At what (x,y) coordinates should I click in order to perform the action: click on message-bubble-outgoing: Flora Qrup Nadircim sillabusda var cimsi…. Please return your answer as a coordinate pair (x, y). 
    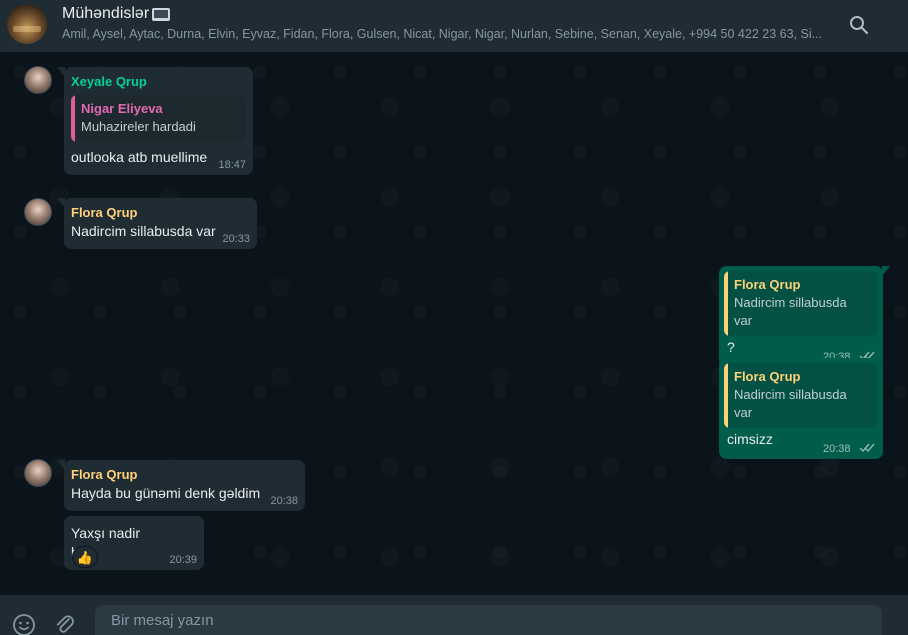
    Looking at the image, I should click on (801, 408).